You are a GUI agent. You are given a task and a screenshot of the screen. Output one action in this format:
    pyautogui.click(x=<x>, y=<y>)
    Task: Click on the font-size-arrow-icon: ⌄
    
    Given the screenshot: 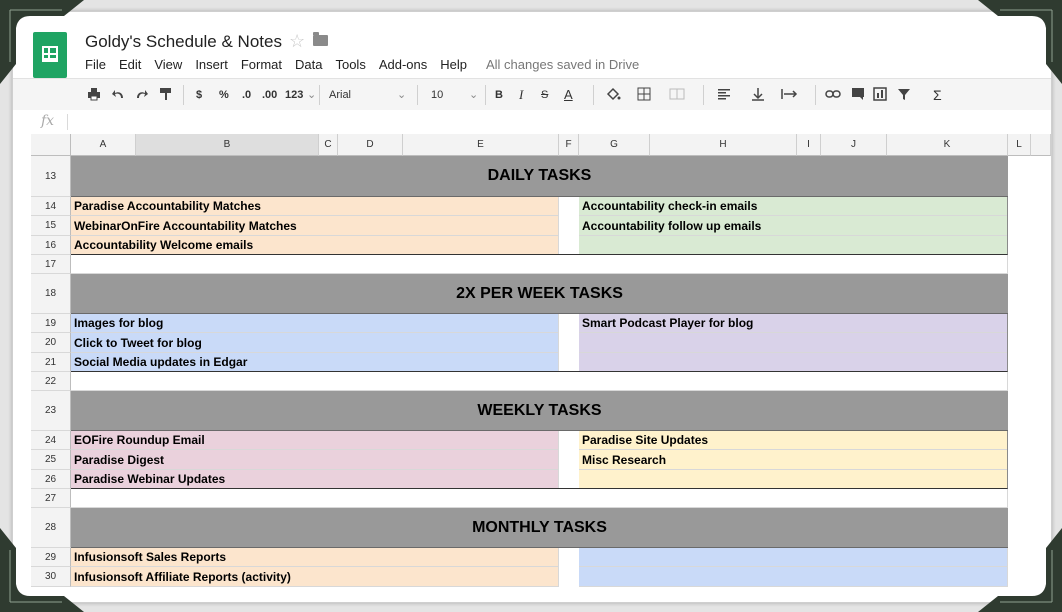 What is the action you would take?
    pyautogui.click(x=473, y=95)
    